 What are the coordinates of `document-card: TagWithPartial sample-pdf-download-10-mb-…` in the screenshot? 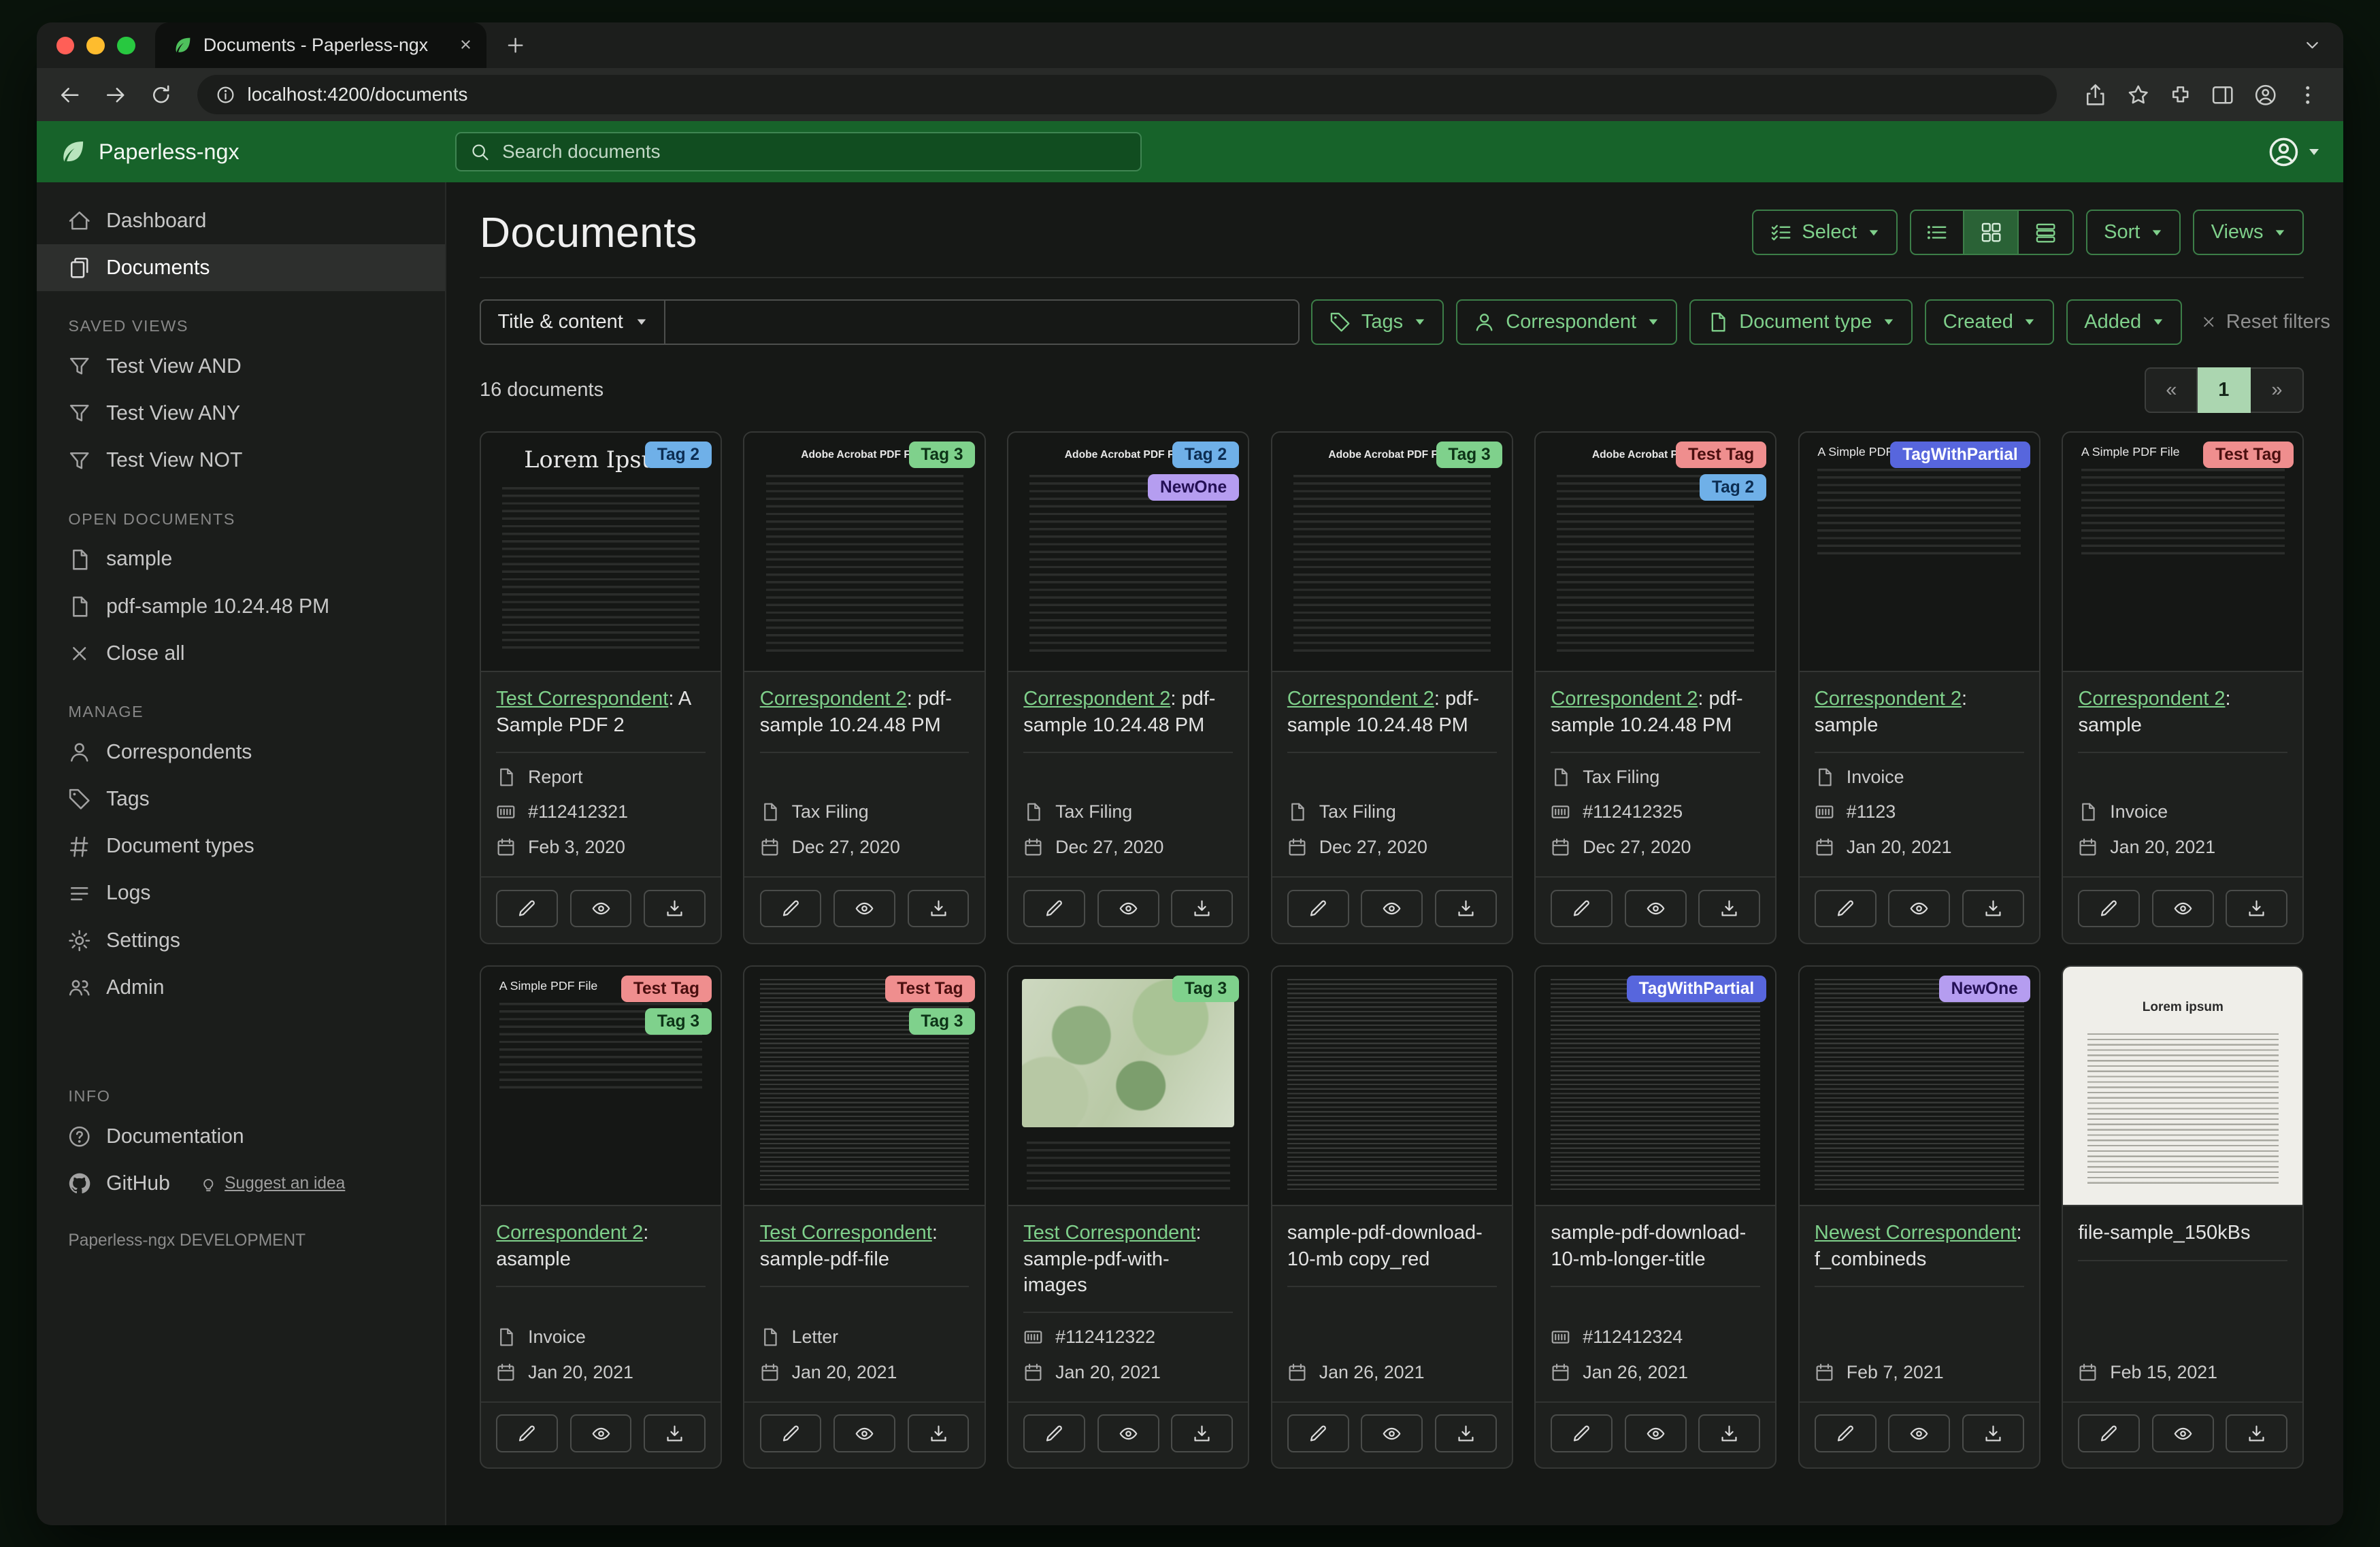 It's located at (1655, 1217).